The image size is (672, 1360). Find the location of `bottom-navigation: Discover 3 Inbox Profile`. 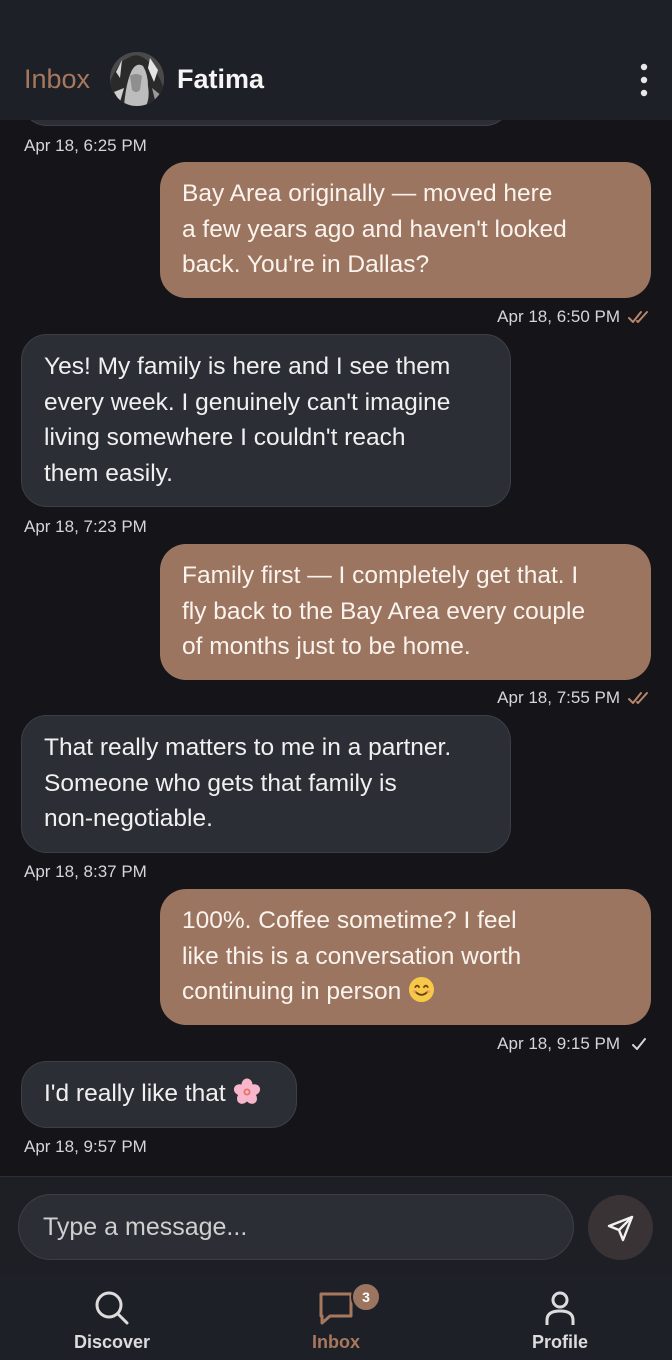

bottom-navigation: Discover 3 Inbox Profile is located at coordinates (336, 1317).